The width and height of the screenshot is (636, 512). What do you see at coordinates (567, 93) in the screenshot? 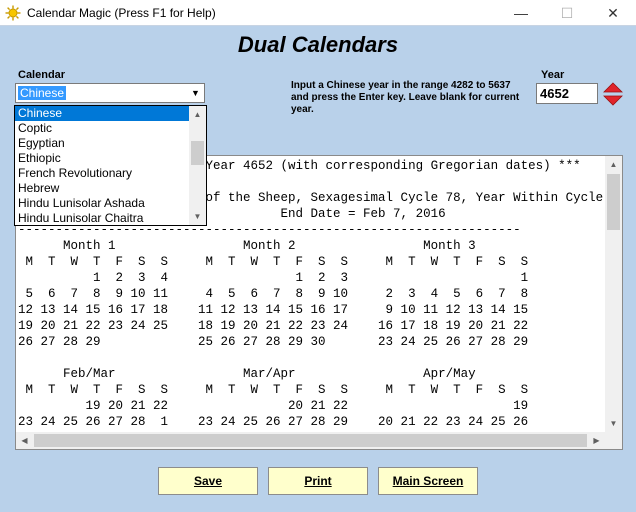
I see `year-input: 4652` at bounding box center [567, 93].